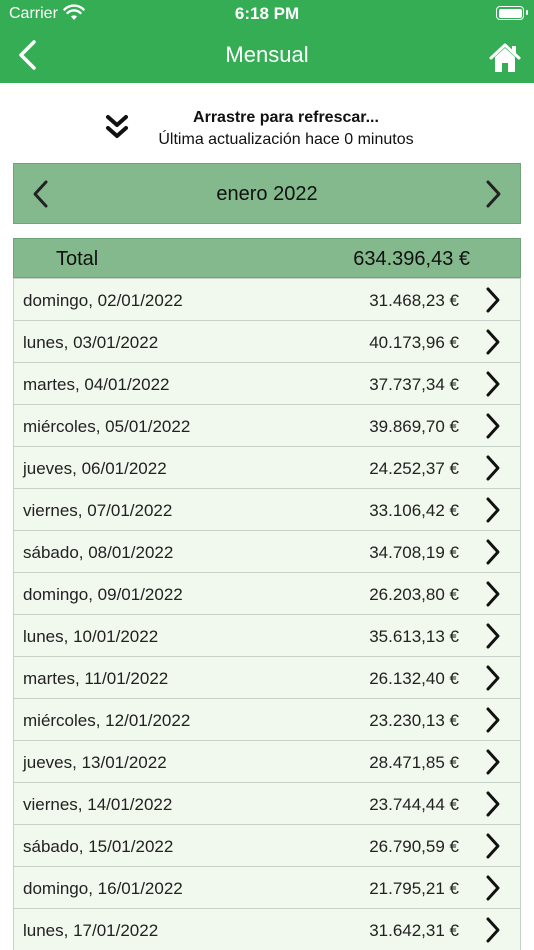  I want to click on month-label: enero 2022, so click(267, 194).